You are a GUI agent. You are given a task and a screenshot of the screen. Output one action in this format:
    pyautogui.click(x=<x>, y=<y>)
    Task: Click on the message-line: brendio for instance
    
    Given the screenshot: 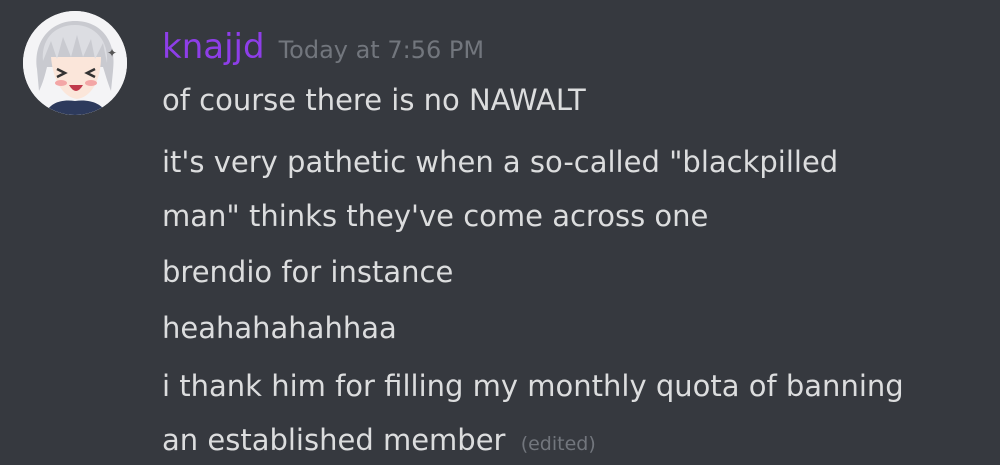 What is the action you would take?
    pyautogui.click(x=308, y=272)
    